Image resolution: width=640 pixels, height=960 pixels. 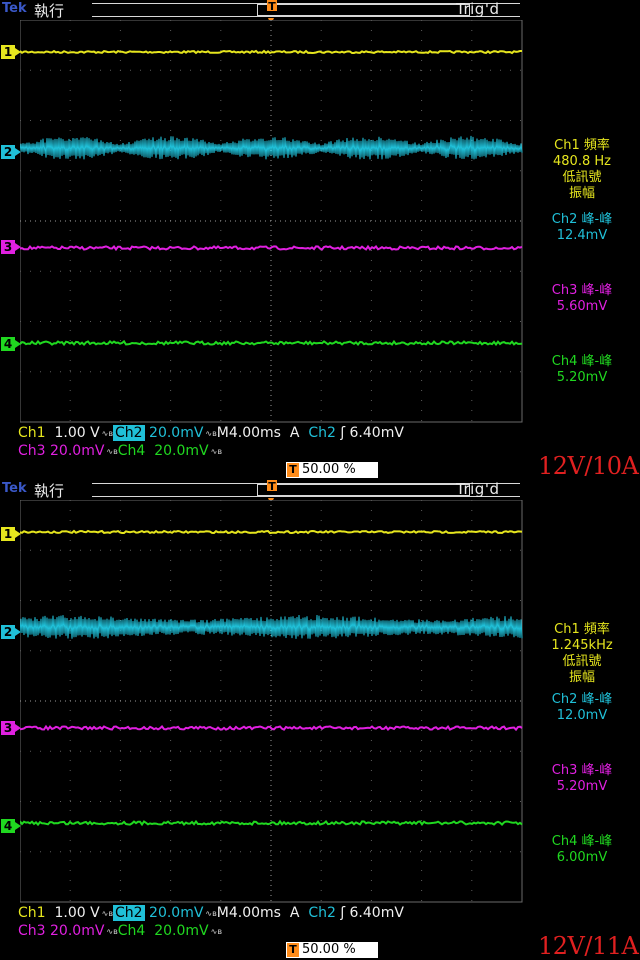 I want to click on ch1-frequency-measurement: Ch1 頻率 480.8 Hz 低訊號 振幅, so click(x=582, y=170).